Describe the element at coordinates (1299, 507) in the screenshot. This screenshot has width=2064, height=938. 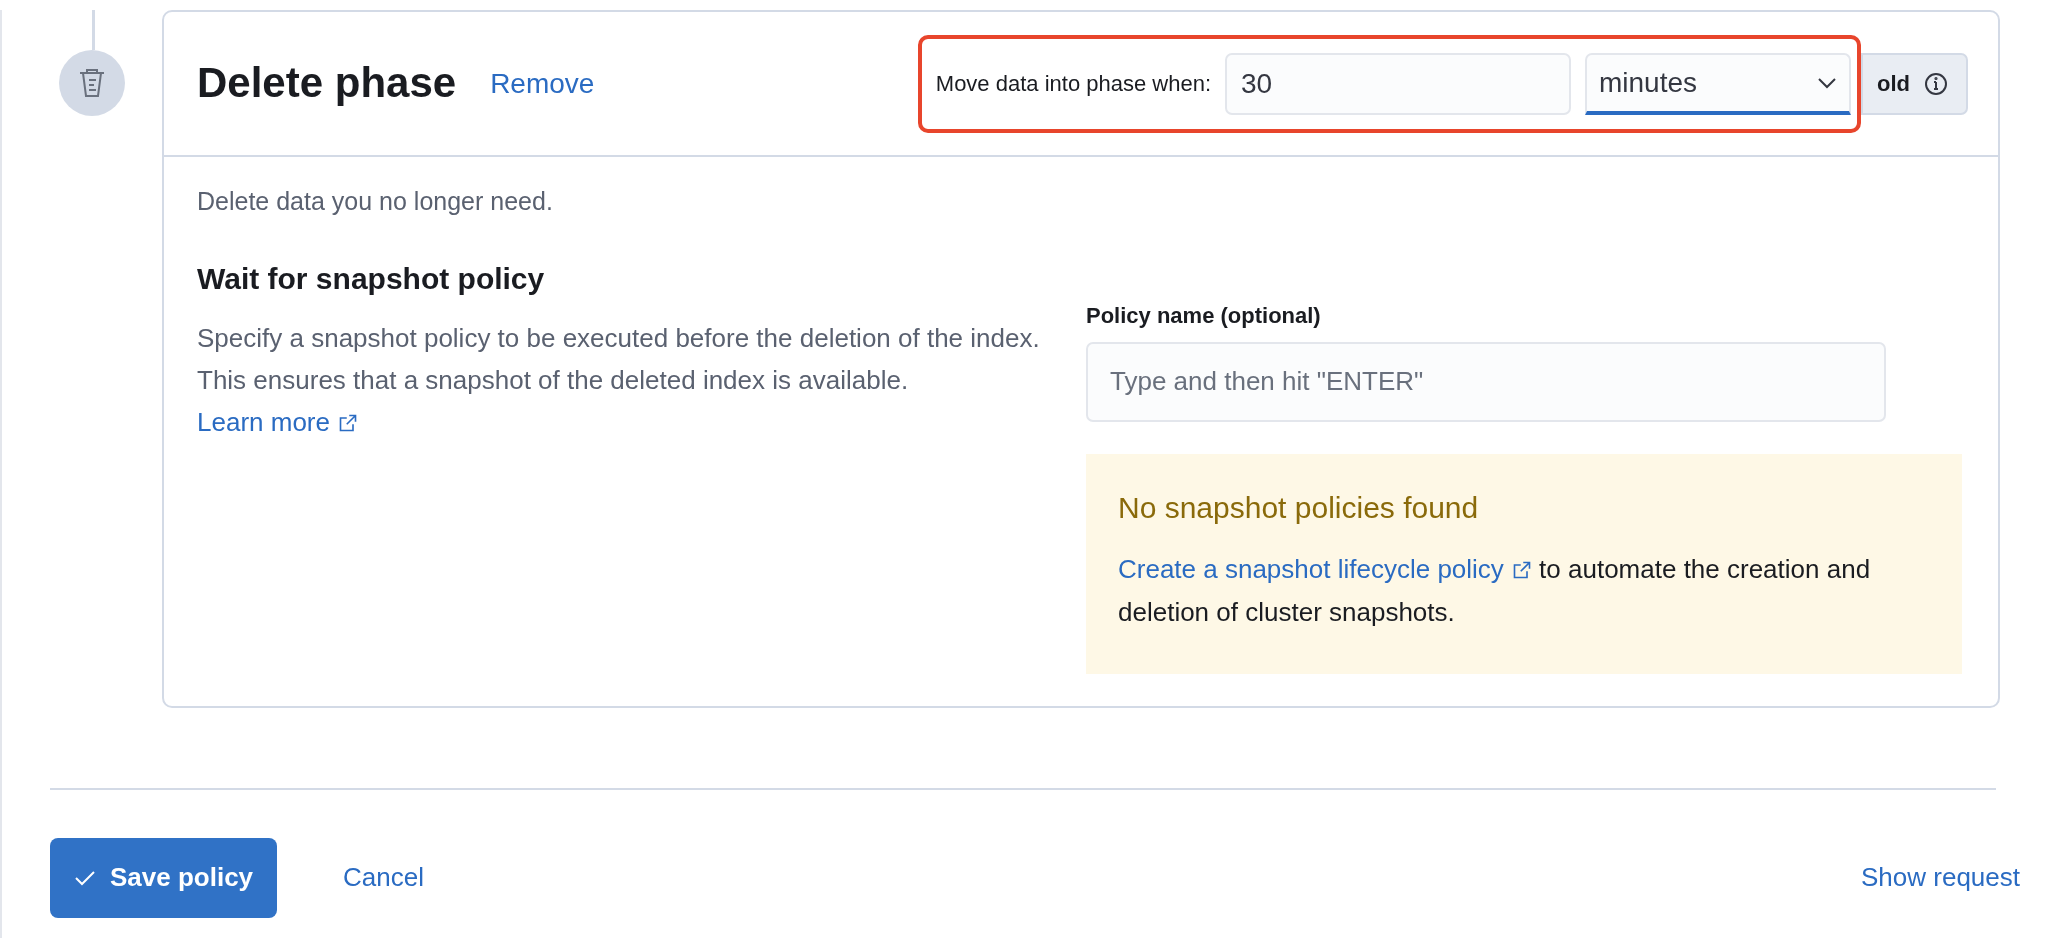
I see `callout-title: No snapshot policies found` at that location.